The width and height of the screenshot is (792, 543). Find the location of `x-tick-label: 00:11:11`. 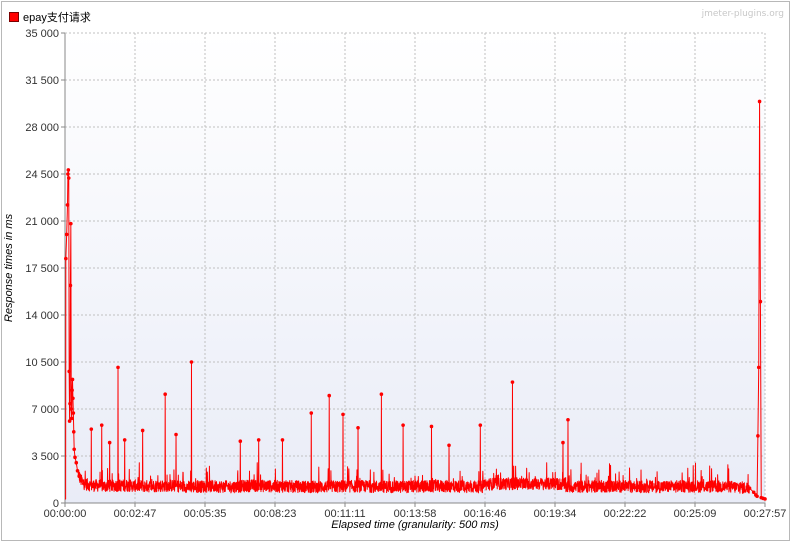

x-tick-label: 00:11:11 is located at coordinates (344, 514).